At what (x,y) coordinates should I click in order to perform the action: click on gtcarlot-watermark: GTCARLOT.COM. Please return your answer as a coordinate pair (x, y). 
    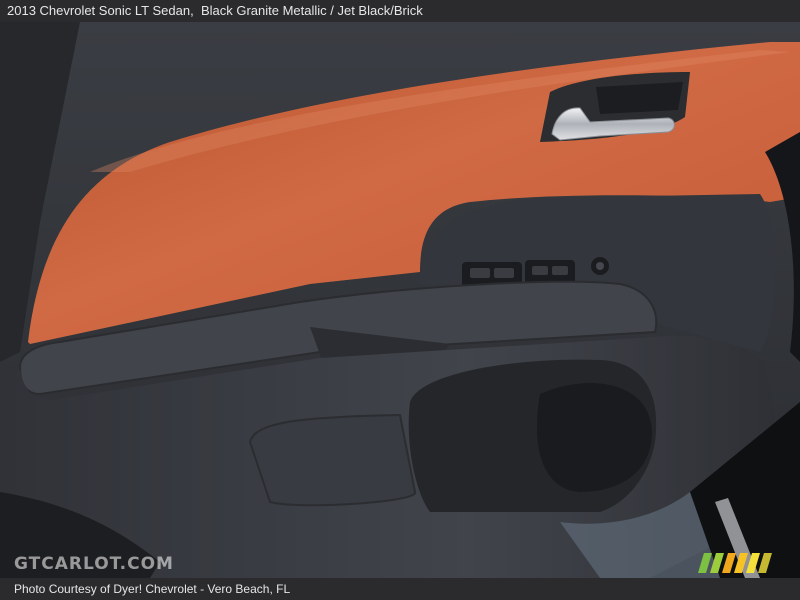
    Looking at the image, I should click on (94, 564).